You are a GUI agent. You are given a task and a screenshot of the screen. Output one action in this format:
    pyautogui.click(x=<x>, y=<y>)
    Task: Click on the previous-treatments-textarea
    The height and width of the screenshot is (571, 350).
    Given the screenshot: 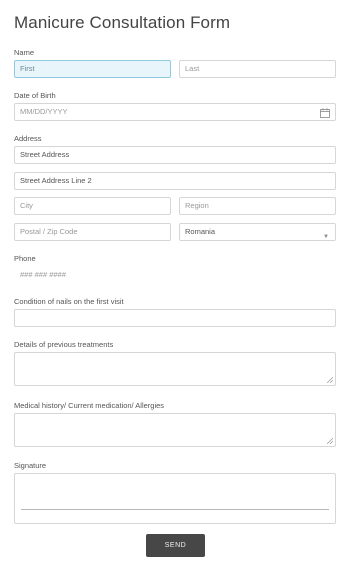 What is the action you would take?
    pyautogui.click(x=175, y=369)
    